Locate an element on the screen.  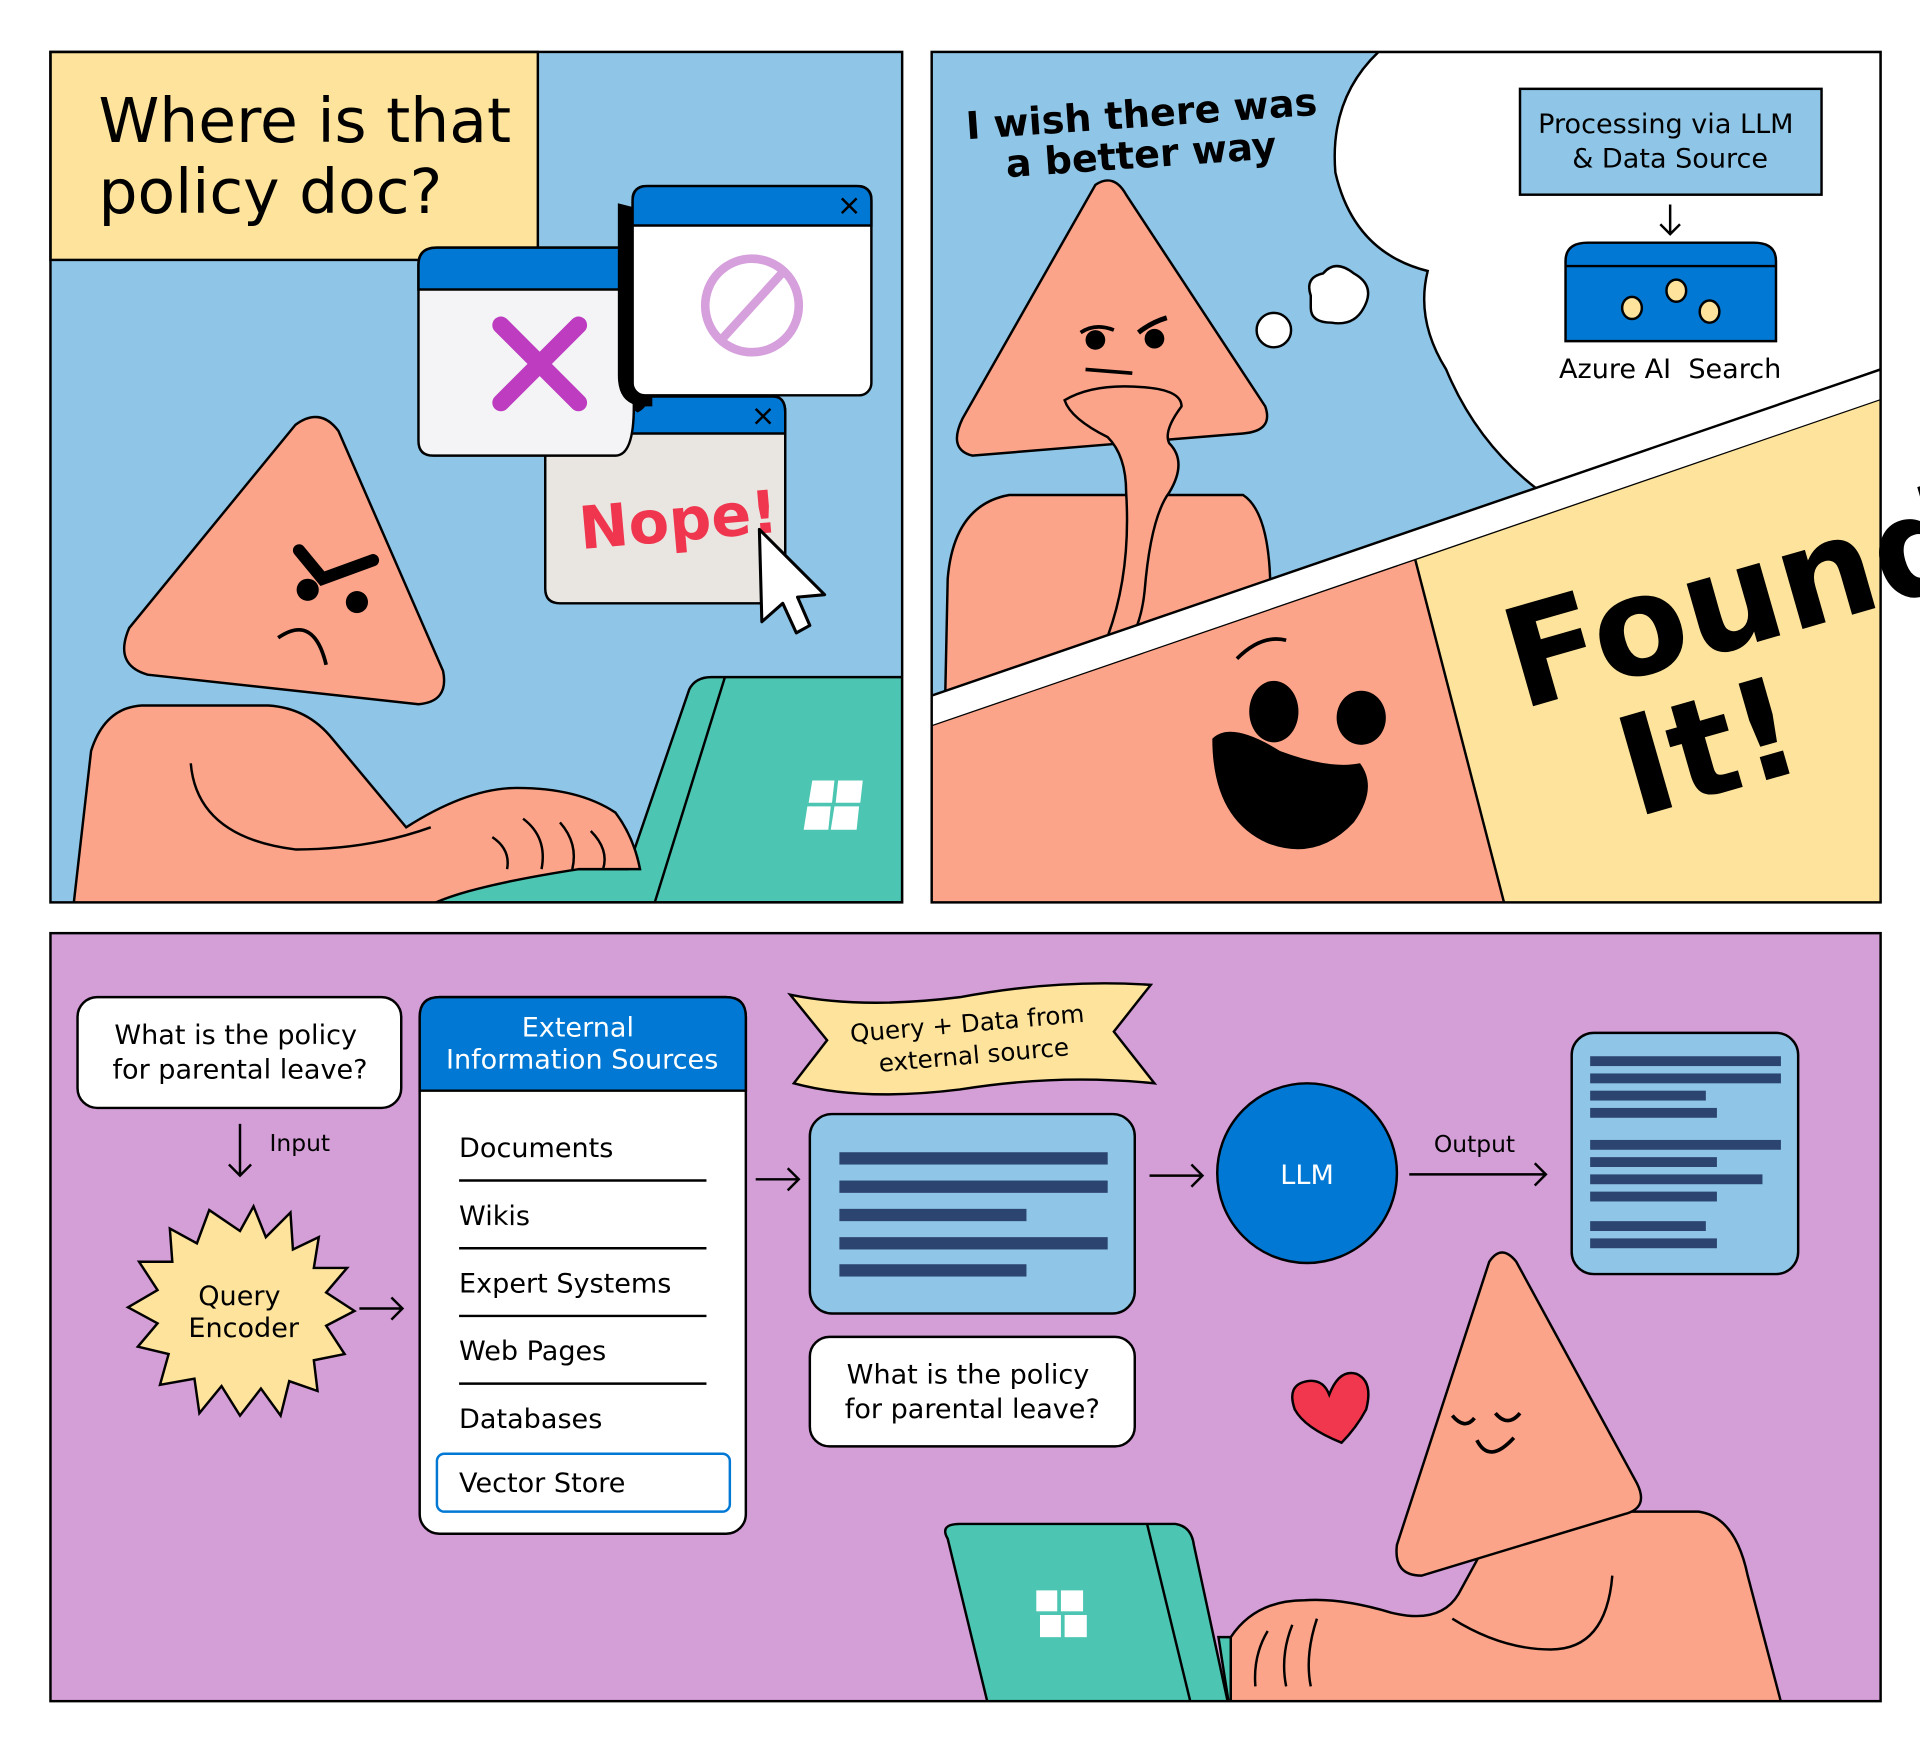
question-line-2: for parental leave? is located at coordinates (239, 1069).